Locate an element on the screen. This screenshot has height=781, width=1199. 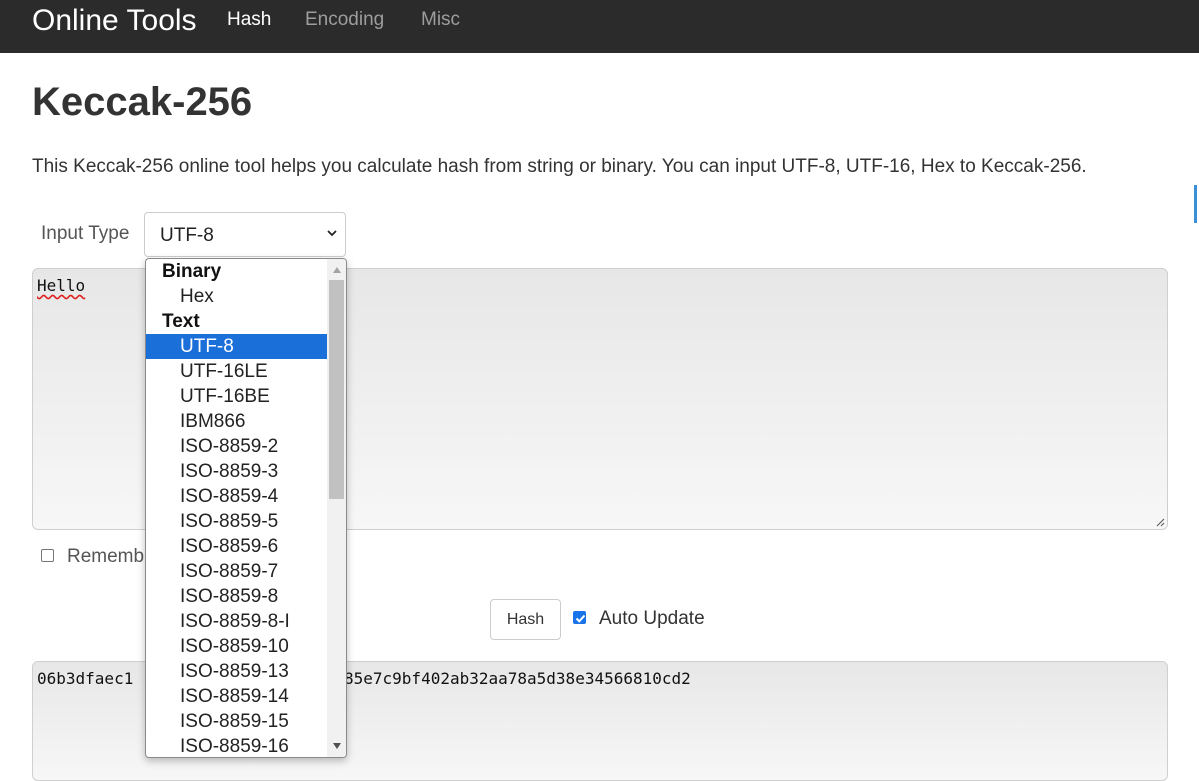
dropdown-option-iso-8859-15: ISO-8859-15 is located at coordinates (236, 721).